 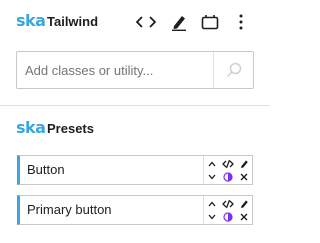 I want to click on preset-item: Primary button, so click(x=135, y=210).